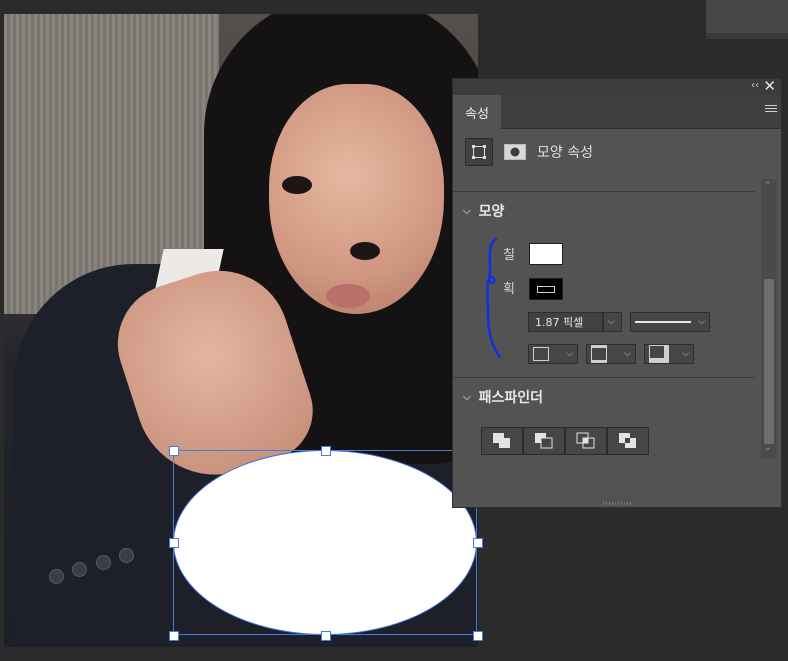 The image size is (788, 661). I want to click on stroke-style-dropdown: ⌵, so click(670, 322).